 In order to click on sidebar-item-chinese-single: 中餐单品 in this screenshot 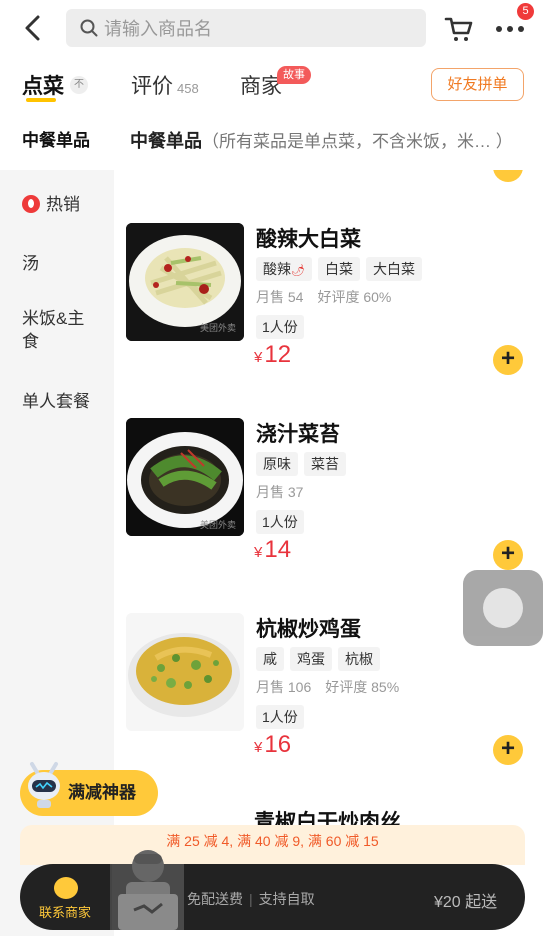, I will do `click(57, 141)`.